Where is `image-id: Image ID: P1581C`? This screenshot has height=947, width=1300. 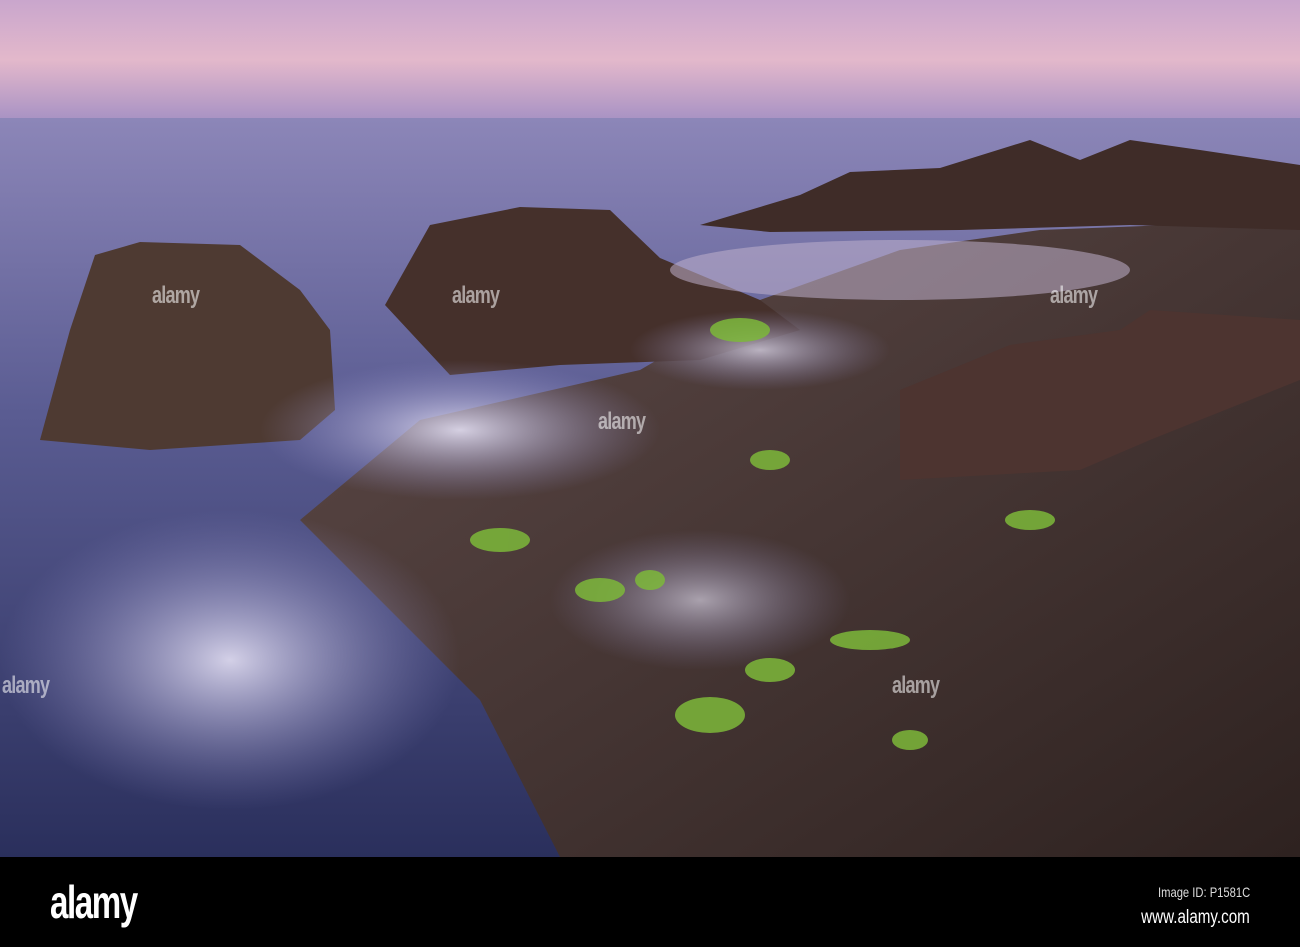 image-id: Image ID: P1581C is located at coordinates (1203, 892).